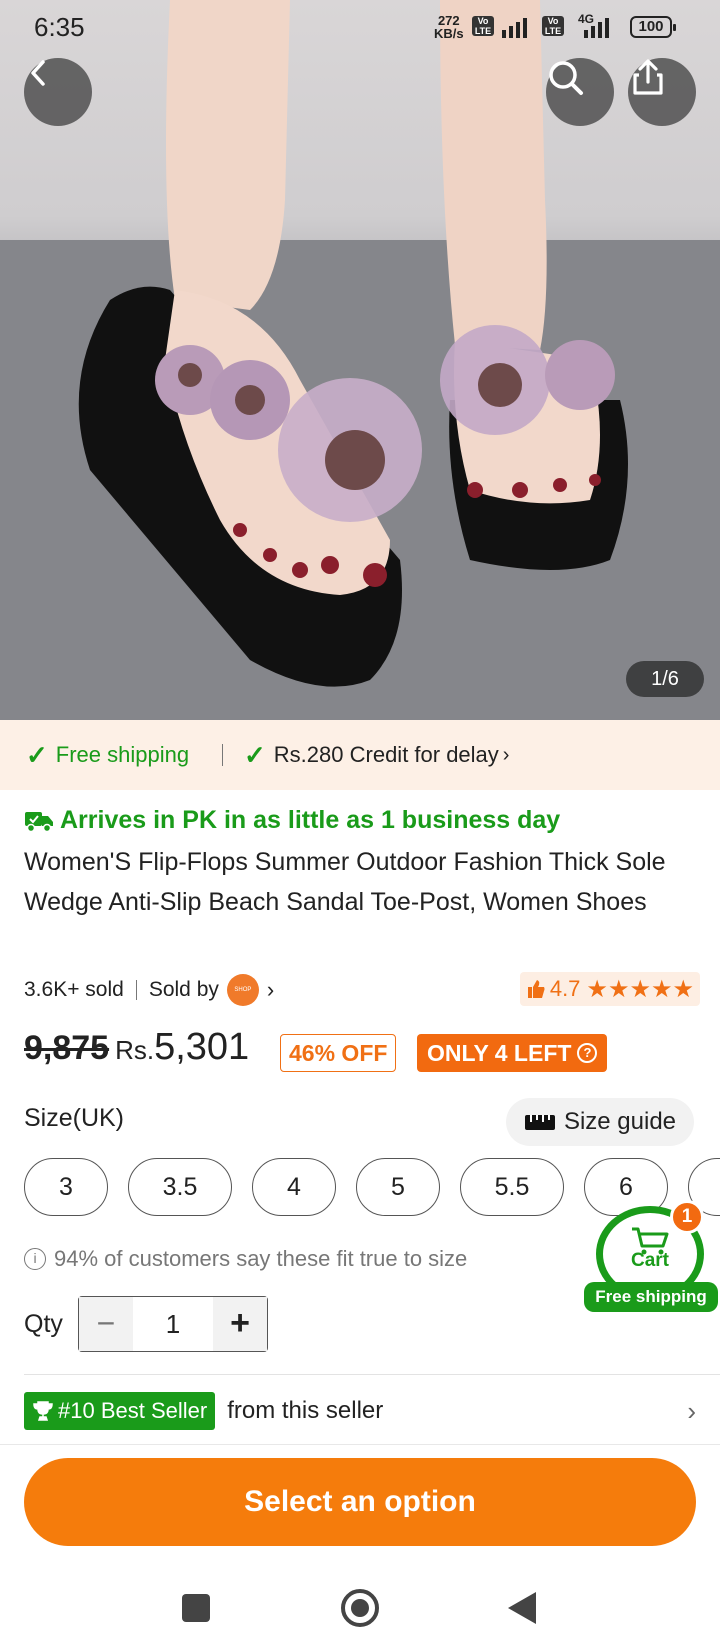  What do you see at coordinates (665, 679) in the screenshot?
I see `image-pager: 1/6` at bounding box center [665, 679].